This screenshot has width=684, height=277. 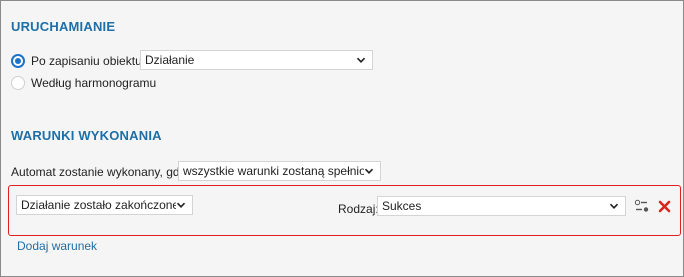 I want to click on automat-select: wszystkie warunki zostaną spełnione, so click(x=279, y=171).